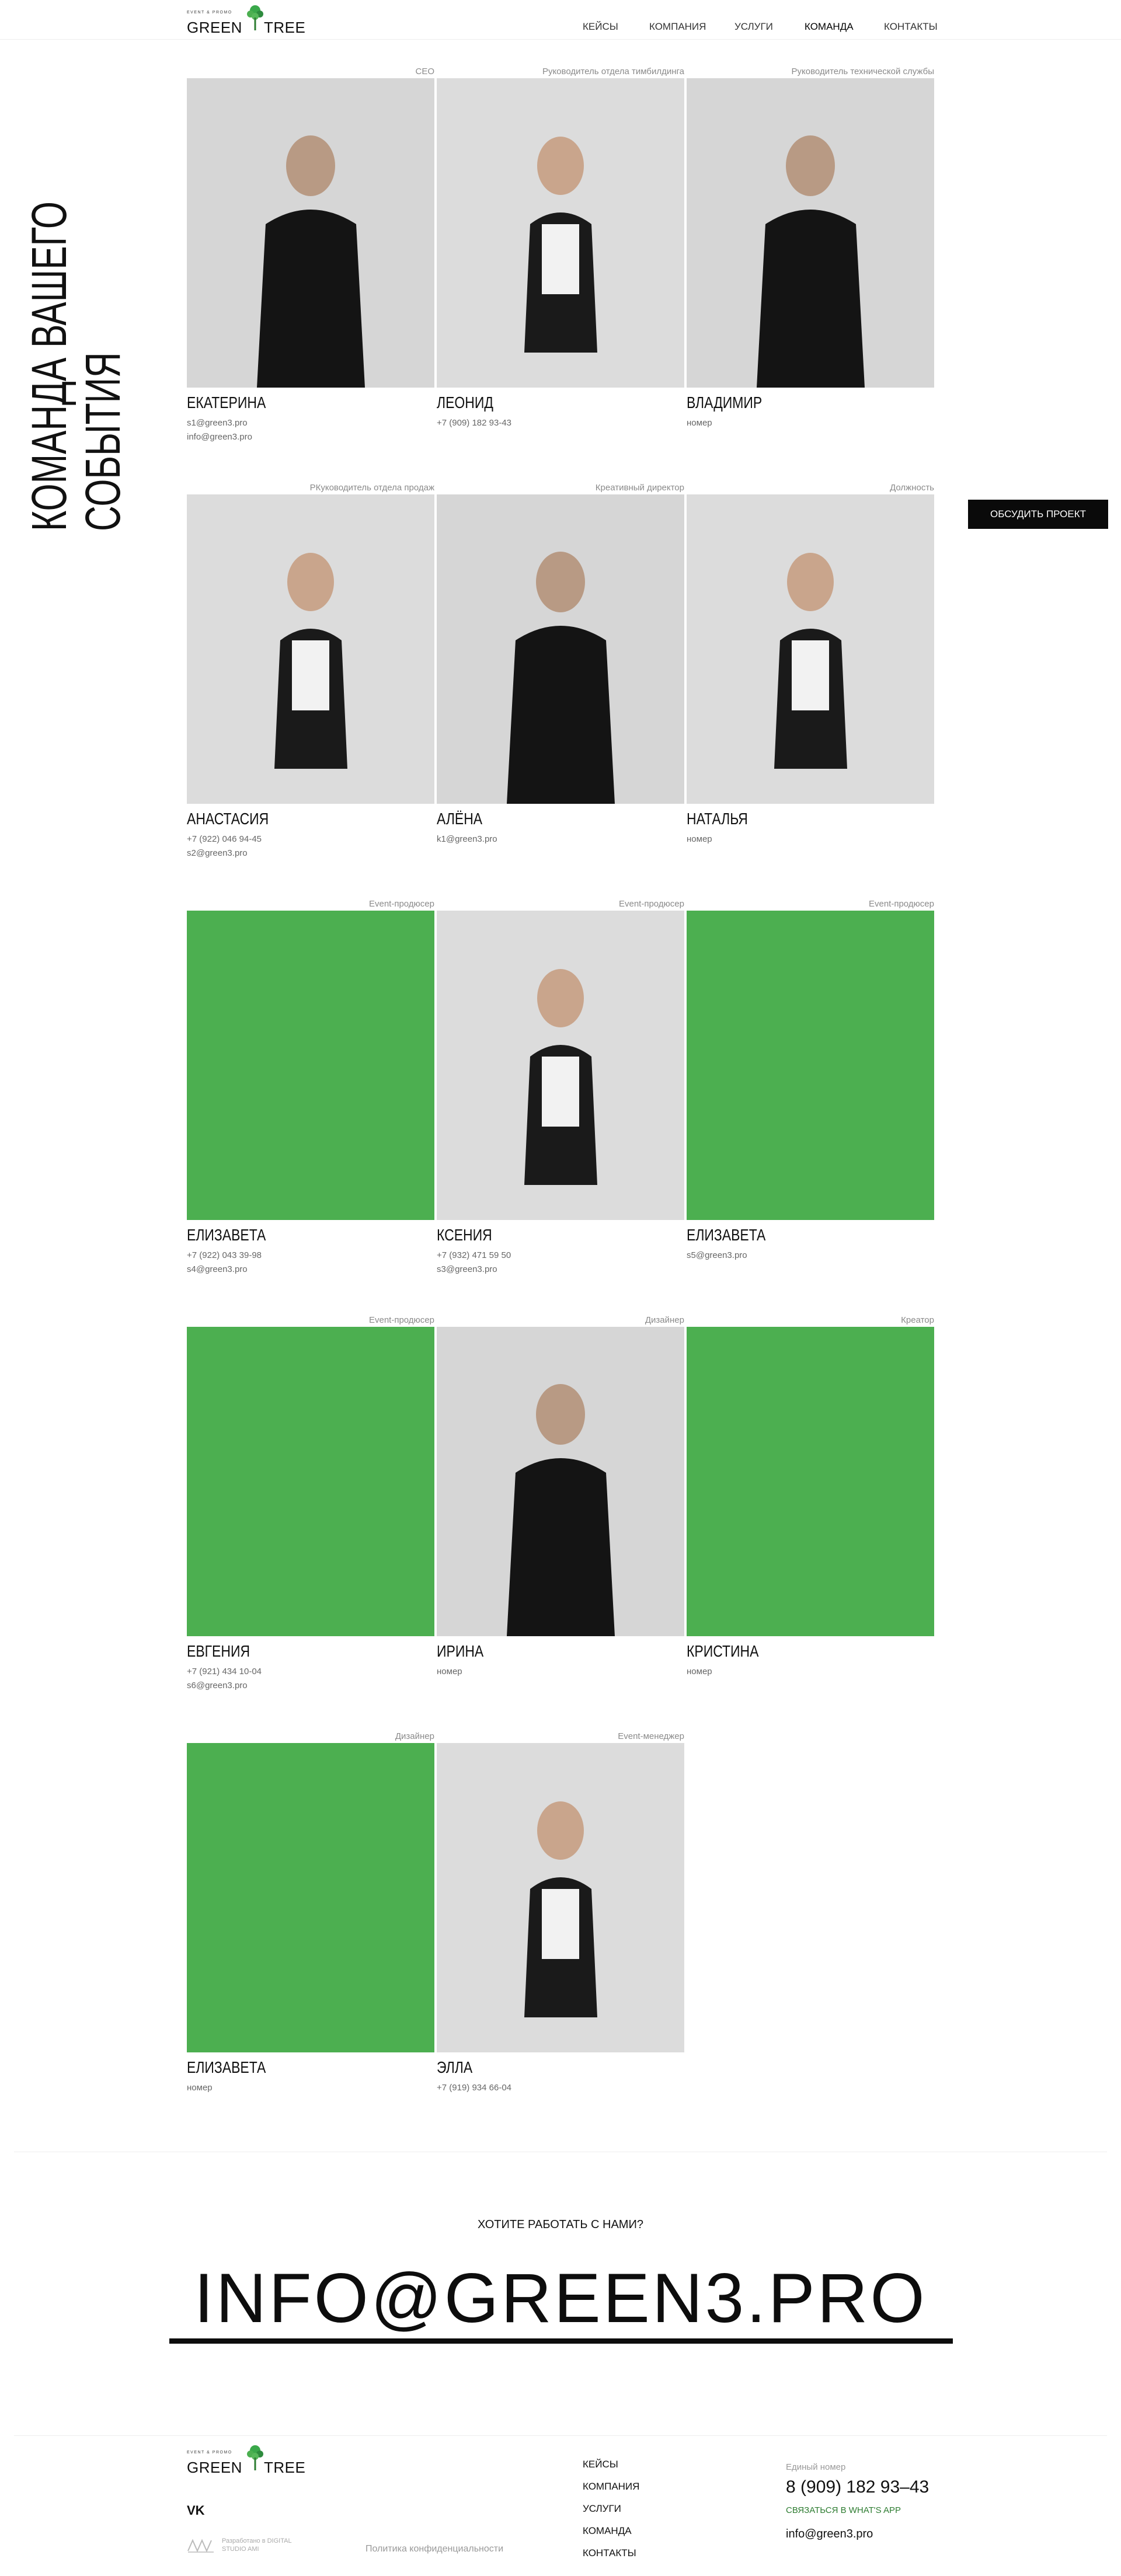 Image resolution: width=1121 pixels, height=2576 pixels. I want to click on member-contact-2: s6@green3.pro, so click(217, 1685).